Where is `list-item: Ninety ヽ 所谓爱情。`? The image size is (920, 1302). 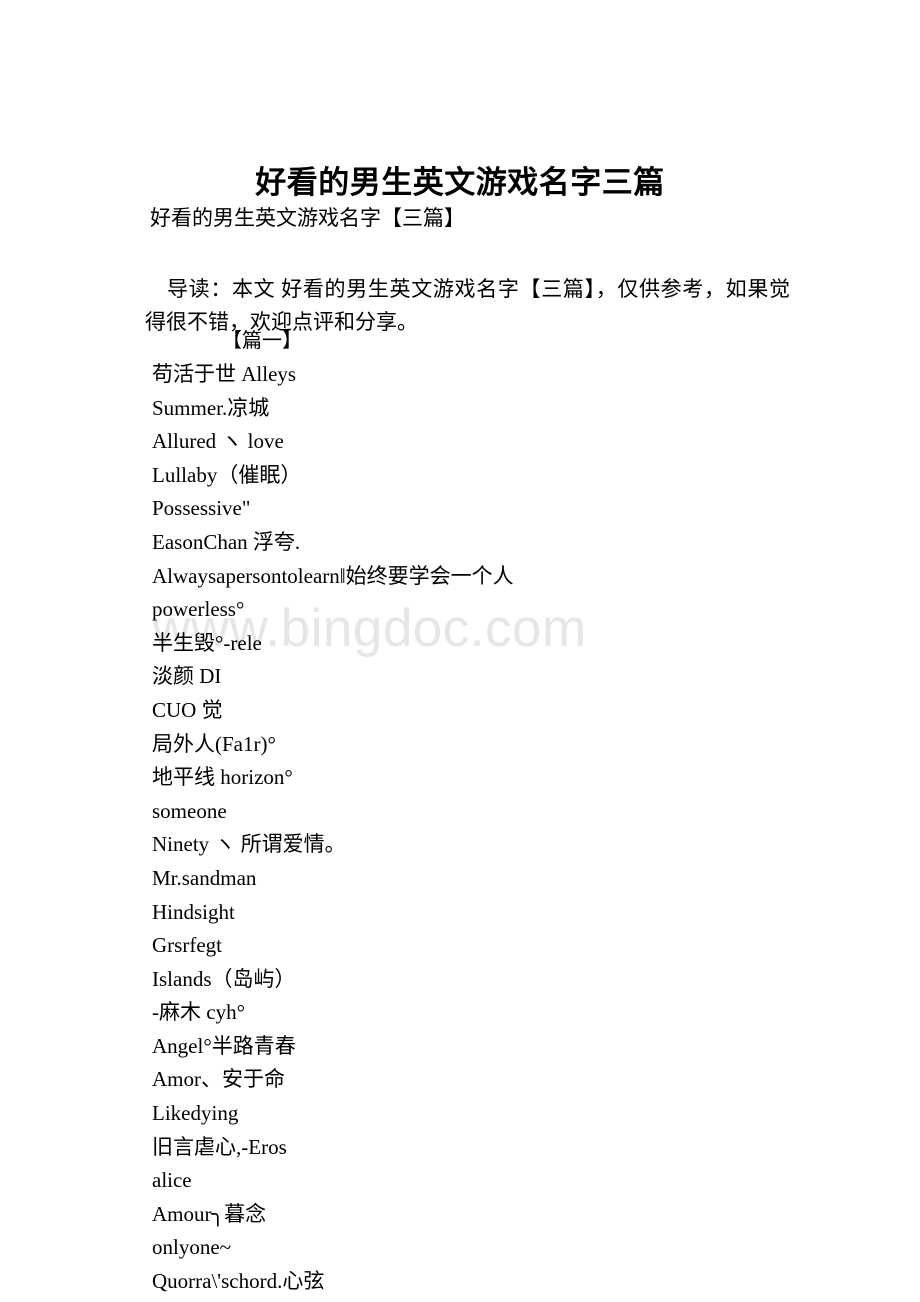 list-item: Ninety ヽ 所谓爱情。 is located at coordinates (249, 844).